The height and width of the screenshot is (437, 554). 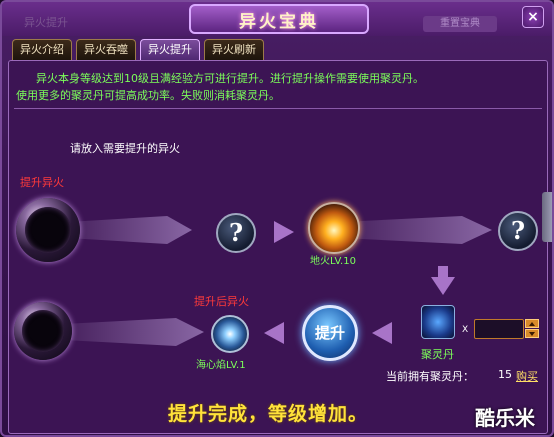 I want to click on title-plaque: 异火宝典, so click(x=279, y=19).